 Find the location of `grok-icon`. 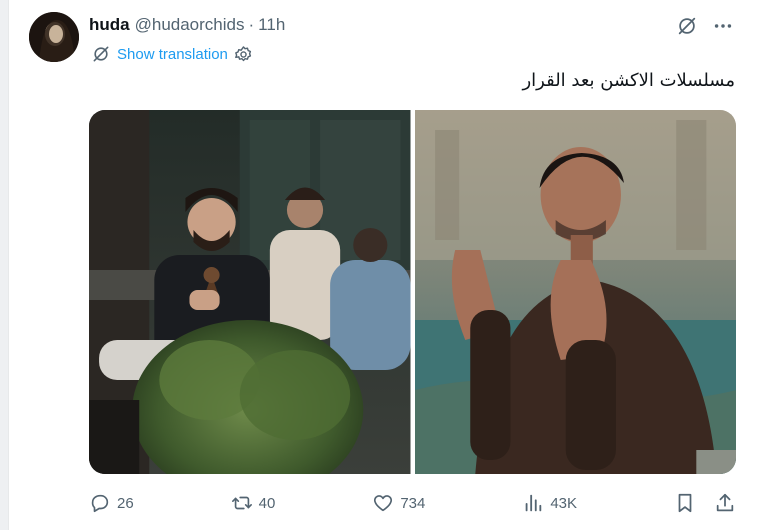

grok-icon is located at coordinates (687, 26).